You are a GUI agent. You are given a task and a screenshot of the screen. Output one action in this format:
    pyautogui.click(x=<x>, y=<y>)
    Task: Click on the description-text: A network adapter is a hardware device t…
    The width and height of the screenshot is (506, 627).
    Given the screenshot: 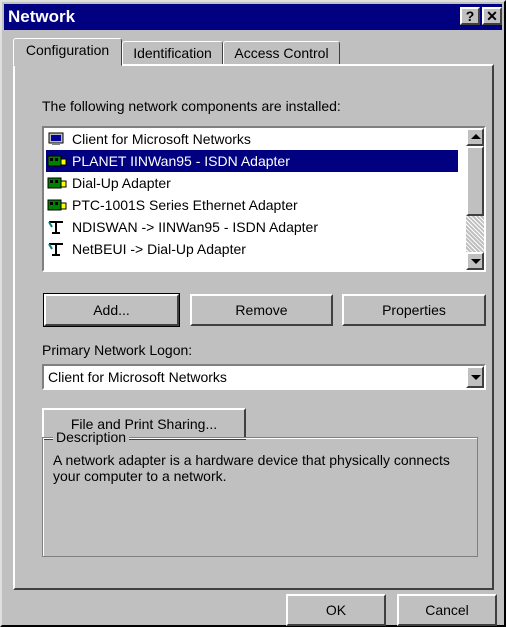 What is the action you would take?
    pyautogui.click(x=251, y=468)
    